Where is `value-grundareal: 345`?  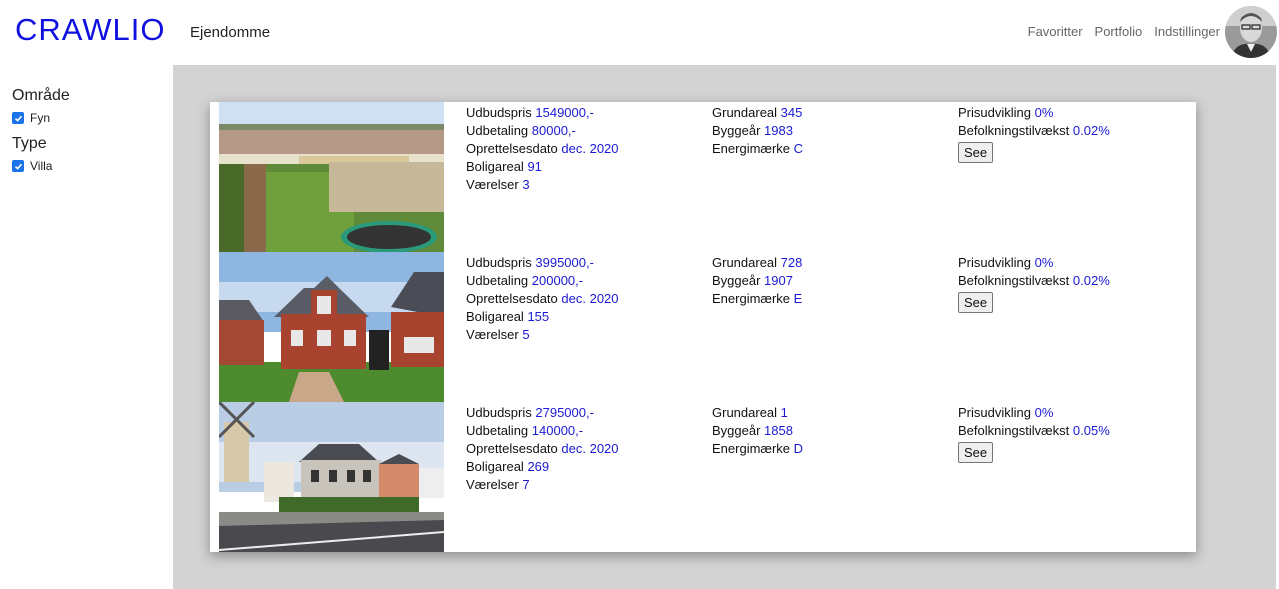 value-grundareal: 345 is located at coordinates (791, 112).